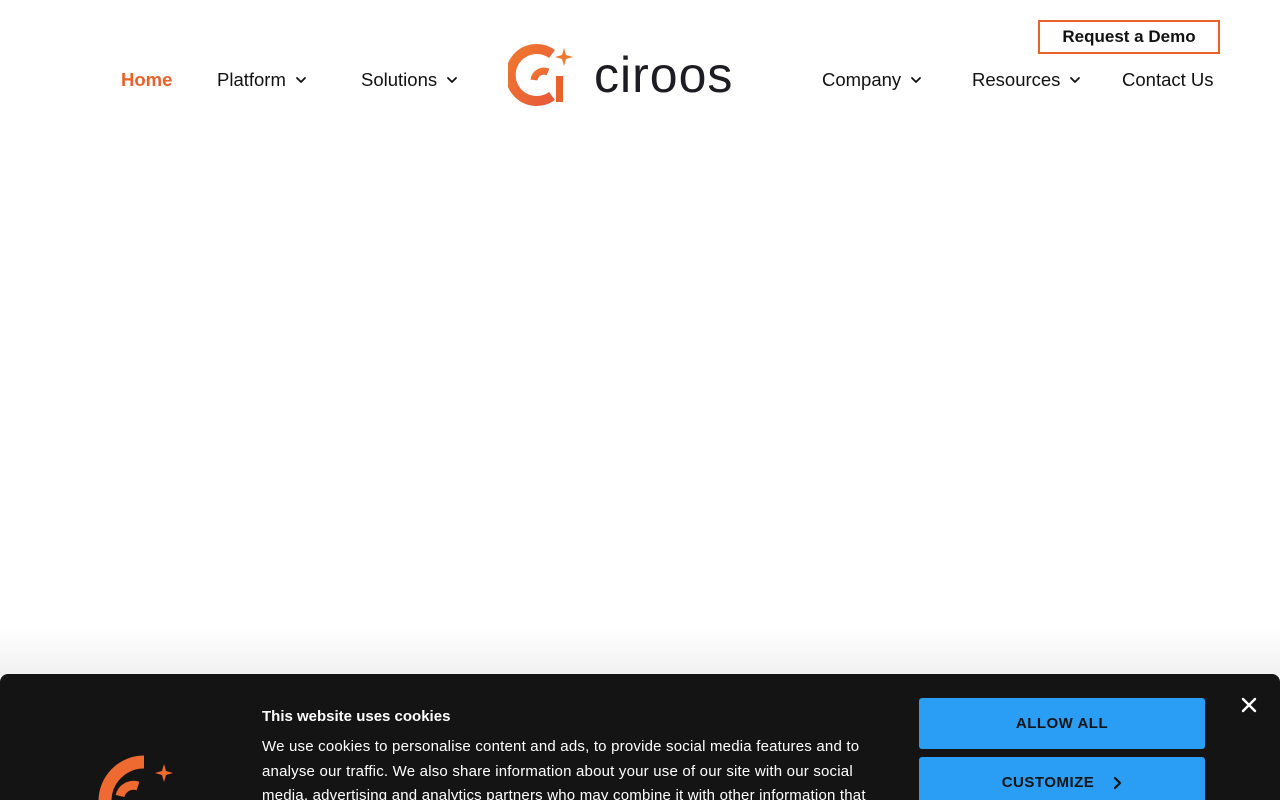 This screenshot has height=800, width=1280. What do you see at coordinates (356, 716) in the screenshot?
I see `cookie-title: This website uses cookies` at bounding box center [356, 716].